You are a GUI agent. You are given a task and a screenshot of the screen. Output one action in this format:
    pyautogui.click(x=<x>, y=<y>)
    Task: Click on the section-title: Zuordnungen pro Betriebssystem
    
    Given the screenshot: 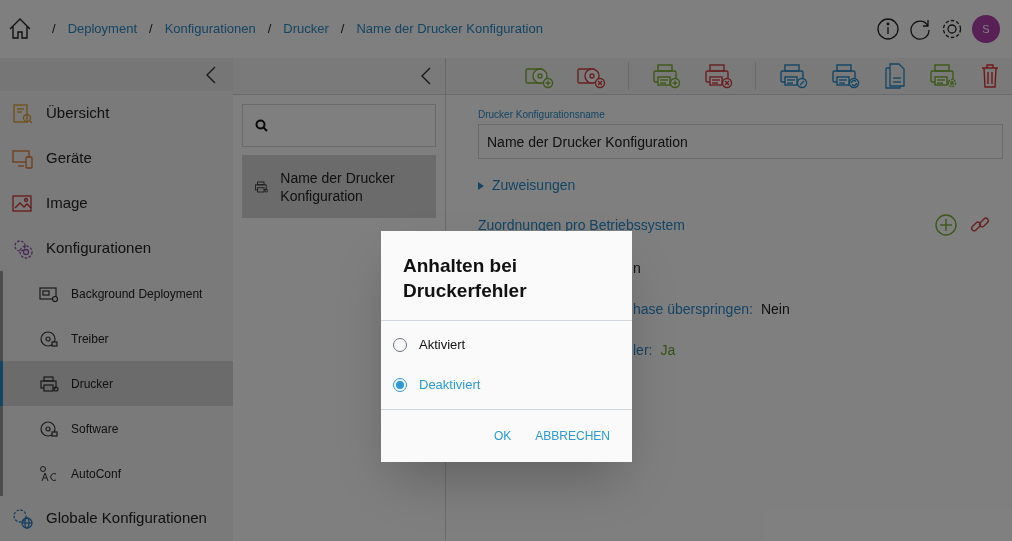 What is the action you would take?
    pyautogui.click(x=581, y=225)
    